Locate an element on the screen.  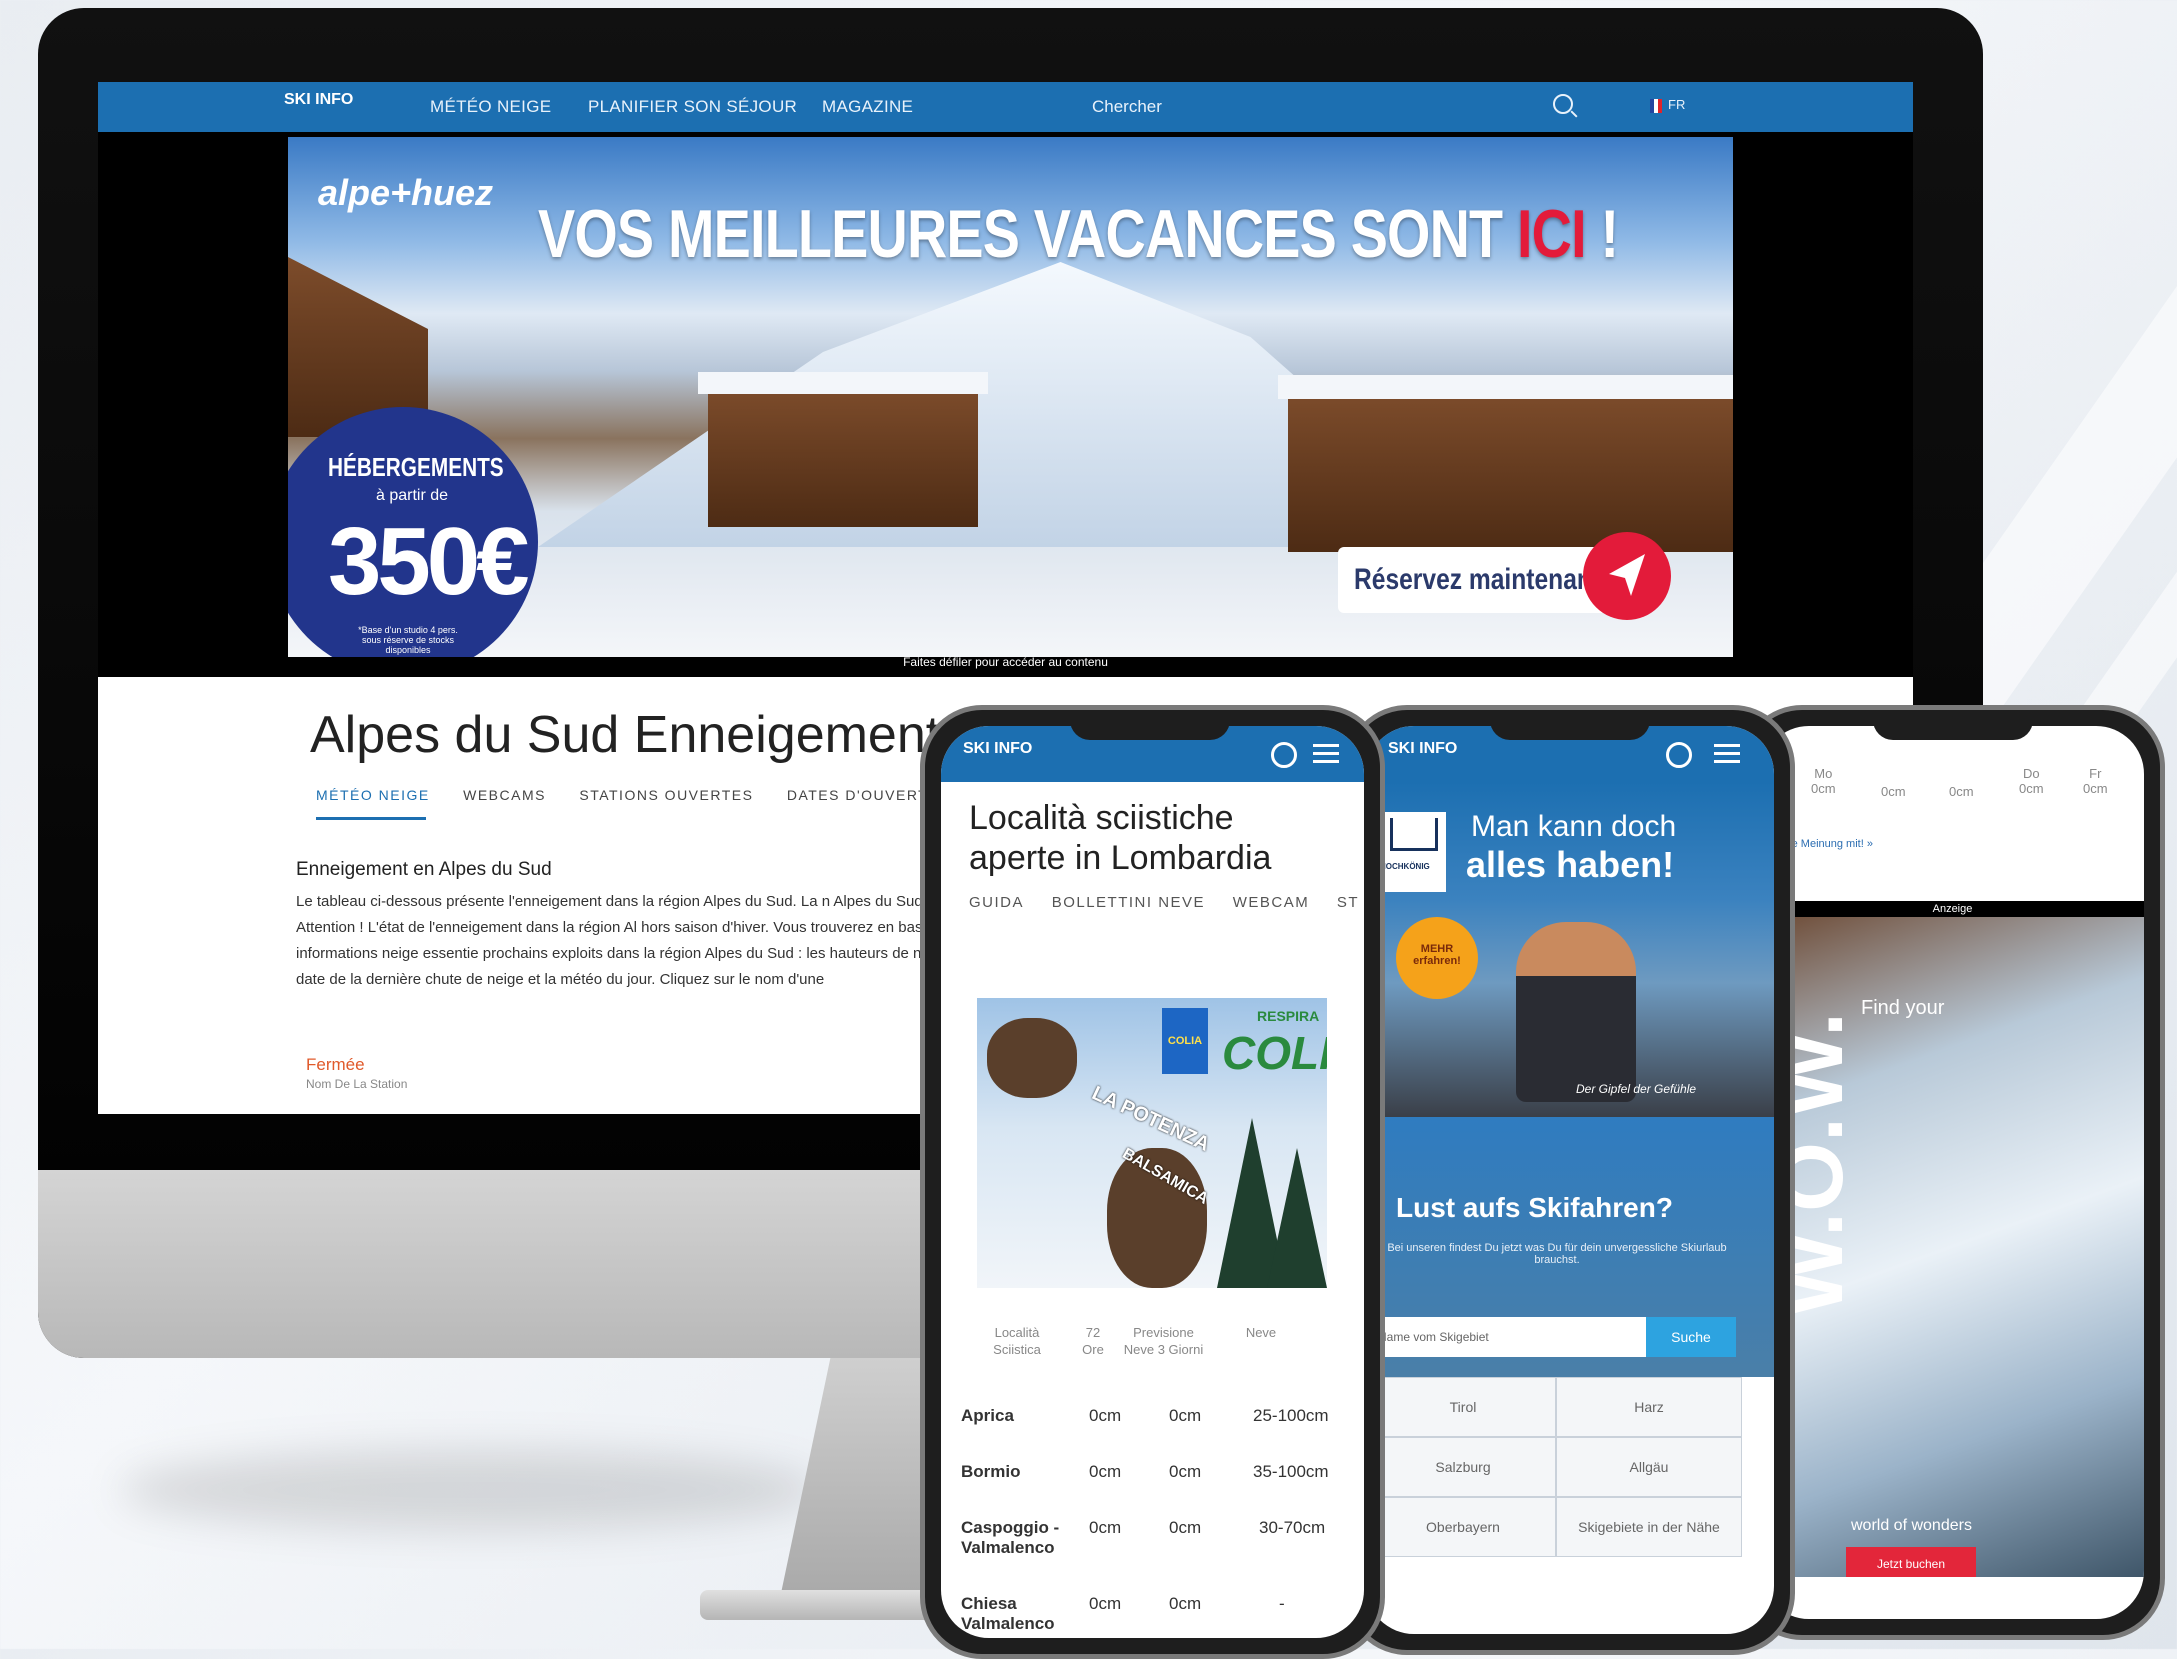
scroll-hint: Faites défiler pour accéder au contenu is located at coordinates (1005, 662).